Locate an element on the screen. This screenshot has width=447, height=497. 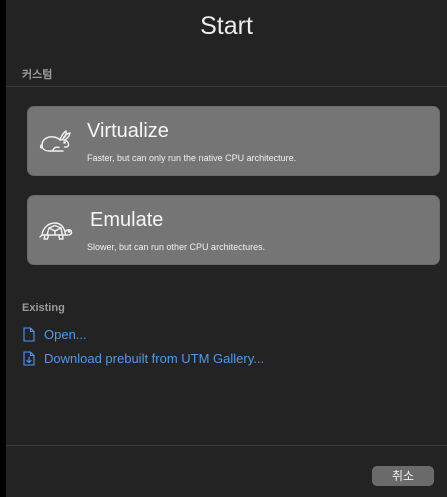
page-title: Start is located at coordinates (226, 26).